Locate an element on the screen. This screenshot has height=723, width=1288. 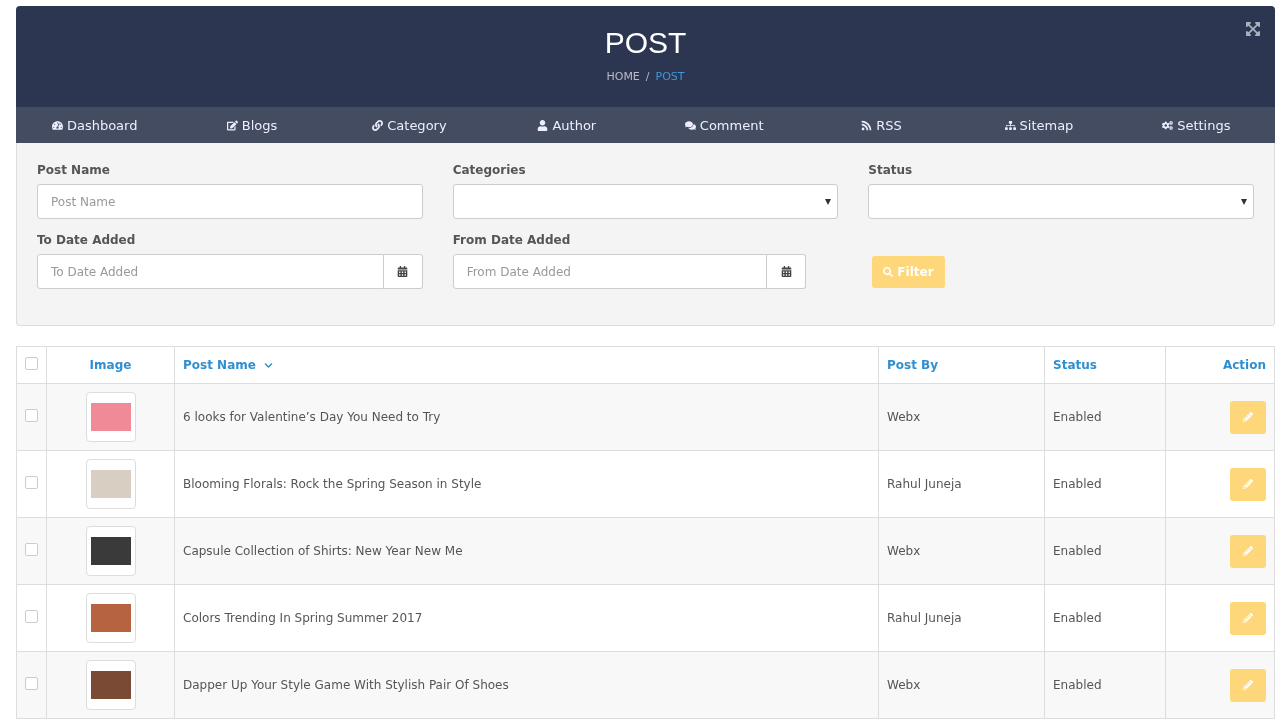
field-label: Categories is located at coordinates (489, 170).